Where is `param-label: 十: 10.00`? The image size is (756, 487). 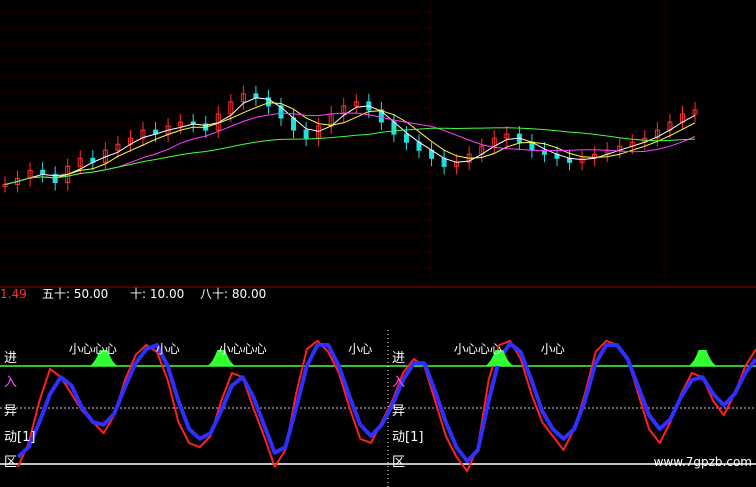
param-label: 十: 10.00 is located at coordinates (157, 294).